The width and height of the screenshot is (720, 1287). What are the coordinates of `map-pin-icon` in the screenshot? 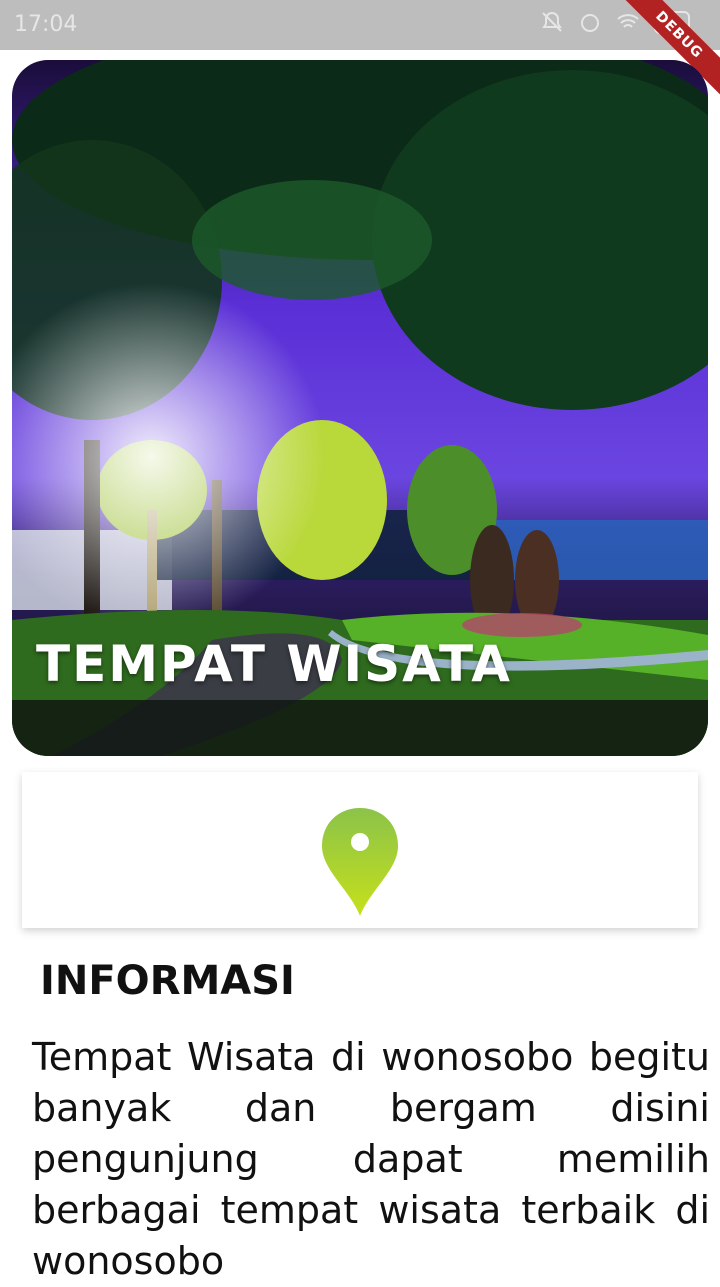 It's located at (360, 862).